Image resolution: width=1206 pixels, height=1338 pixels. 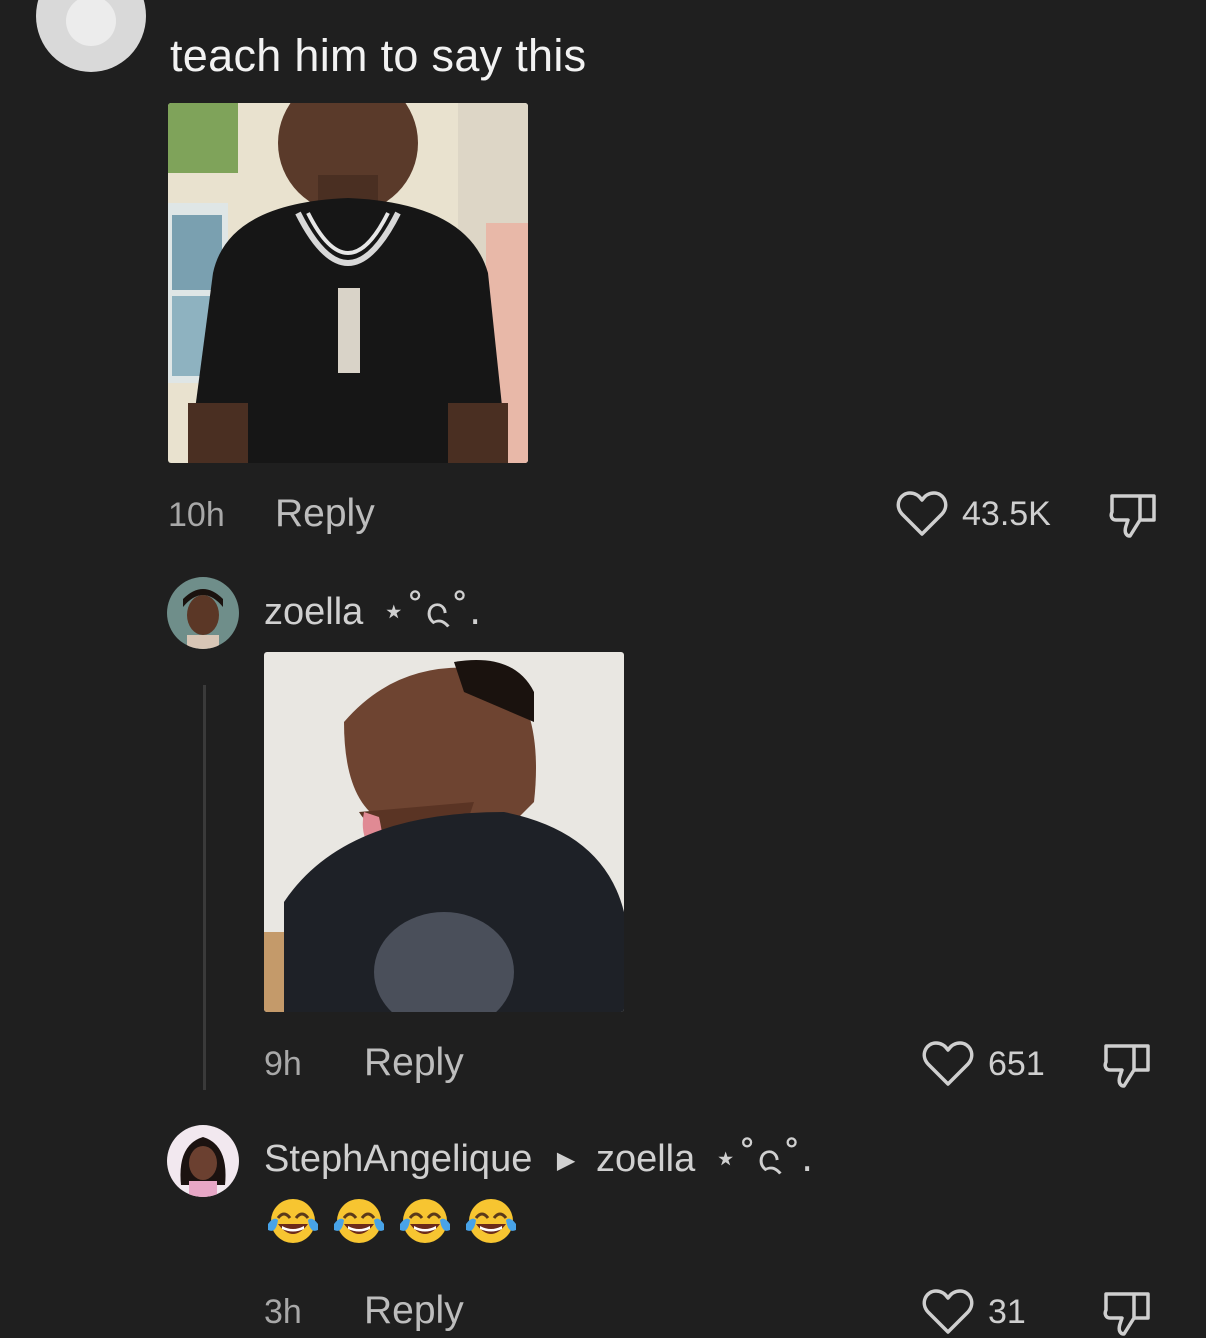 What do you see at coordinates (313, 612) in the screenshot?
I see `username-text: zoella` at bounding box center [313, 612].